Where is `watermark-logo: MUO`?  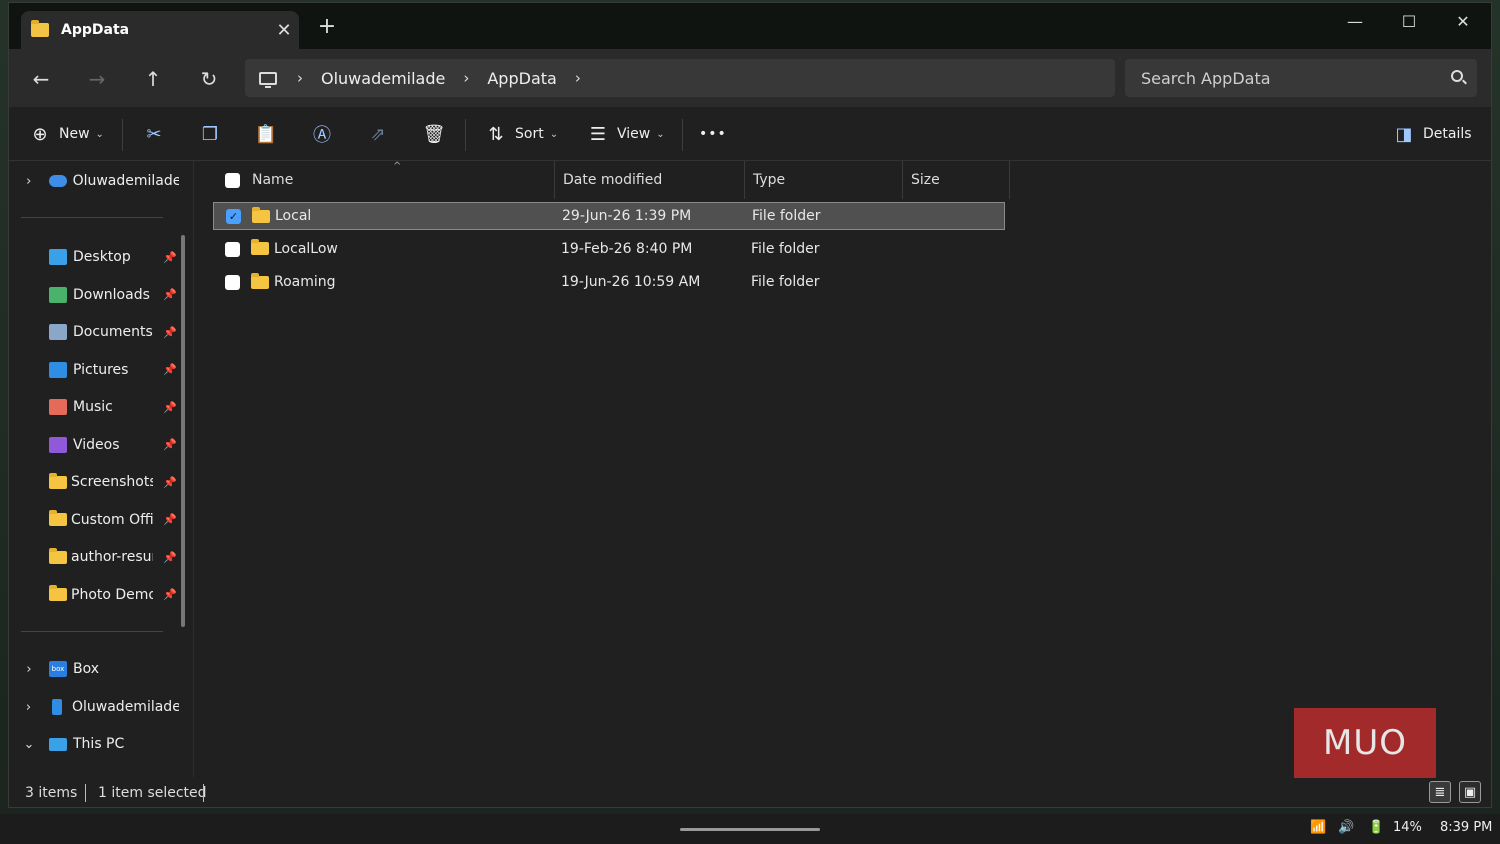 watermark-logo: MUO is located at coordinates (1365, 743).